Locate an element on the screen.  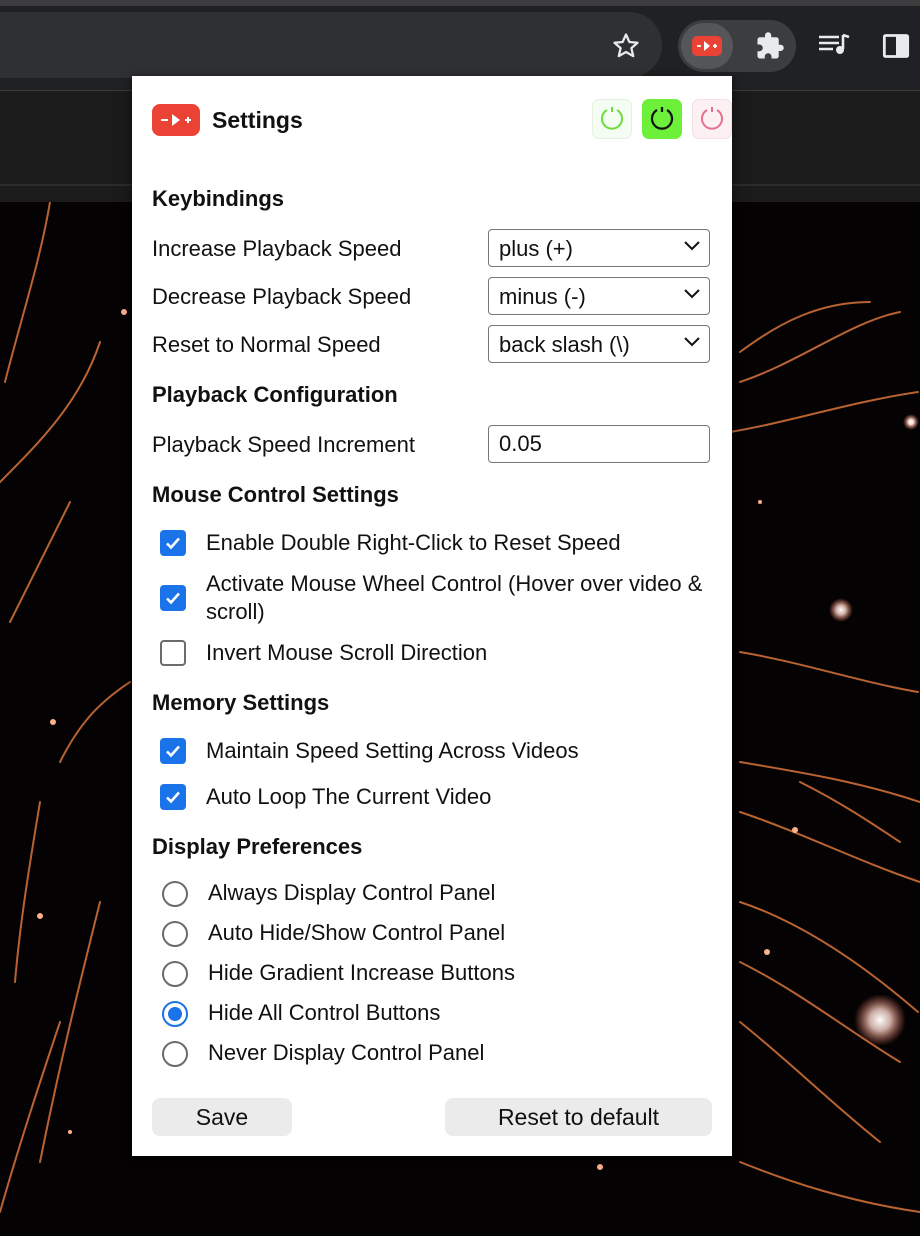
address-bar is located at coordinates (331, 45).